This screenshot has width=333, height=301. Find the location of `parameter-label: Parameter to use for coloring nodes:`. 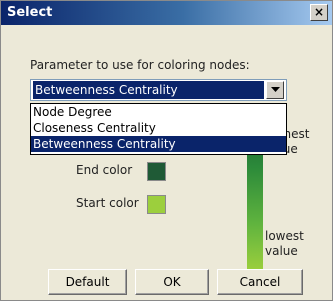

parameter-label: Parameter to use for coloring nodes: is located at coordinates (140, 65).